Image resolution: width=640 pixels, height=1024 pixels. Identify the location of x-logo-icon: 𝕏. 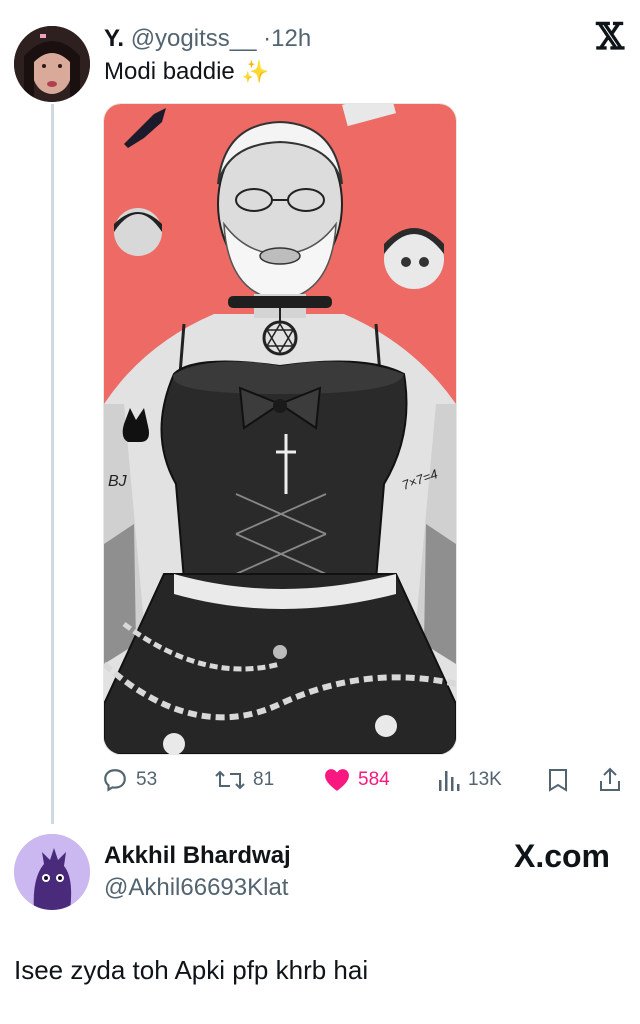
(610, 37).